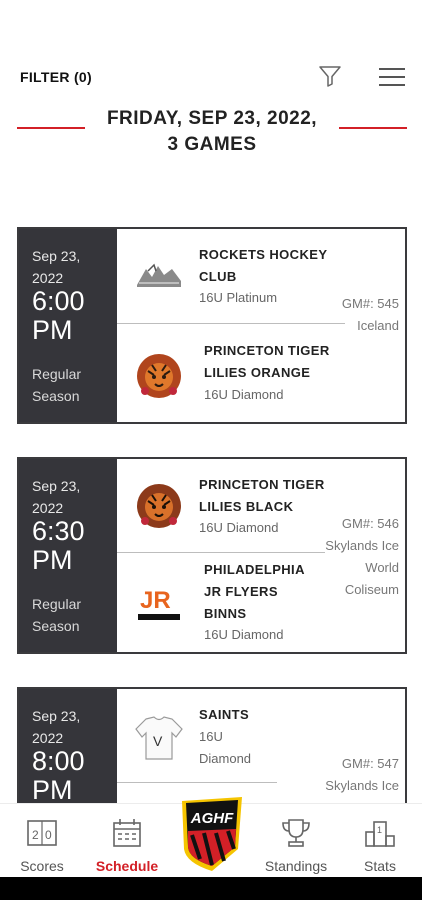 The image size is (422, 900). I want to click on game-info: GM#: 546 Skylands Ice World Coliseum, so click(360, 557).